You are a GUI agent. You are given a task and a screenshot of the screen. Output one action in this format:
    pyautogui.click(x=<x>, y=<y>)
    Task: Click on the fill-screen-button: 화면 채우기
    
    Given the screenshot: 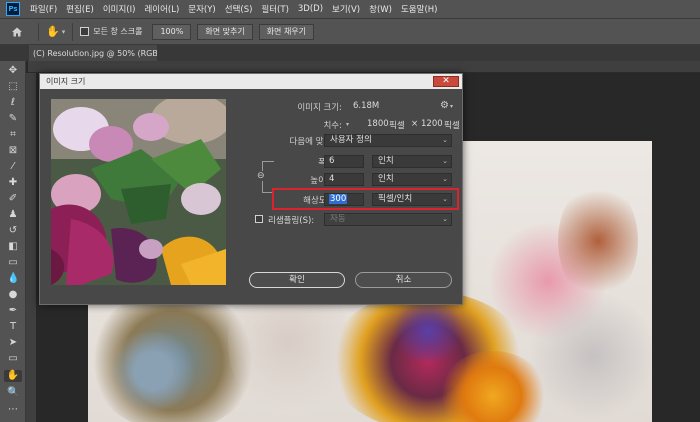 What is the action you would take?
    pyautogui.click(x=286, y=31)
    